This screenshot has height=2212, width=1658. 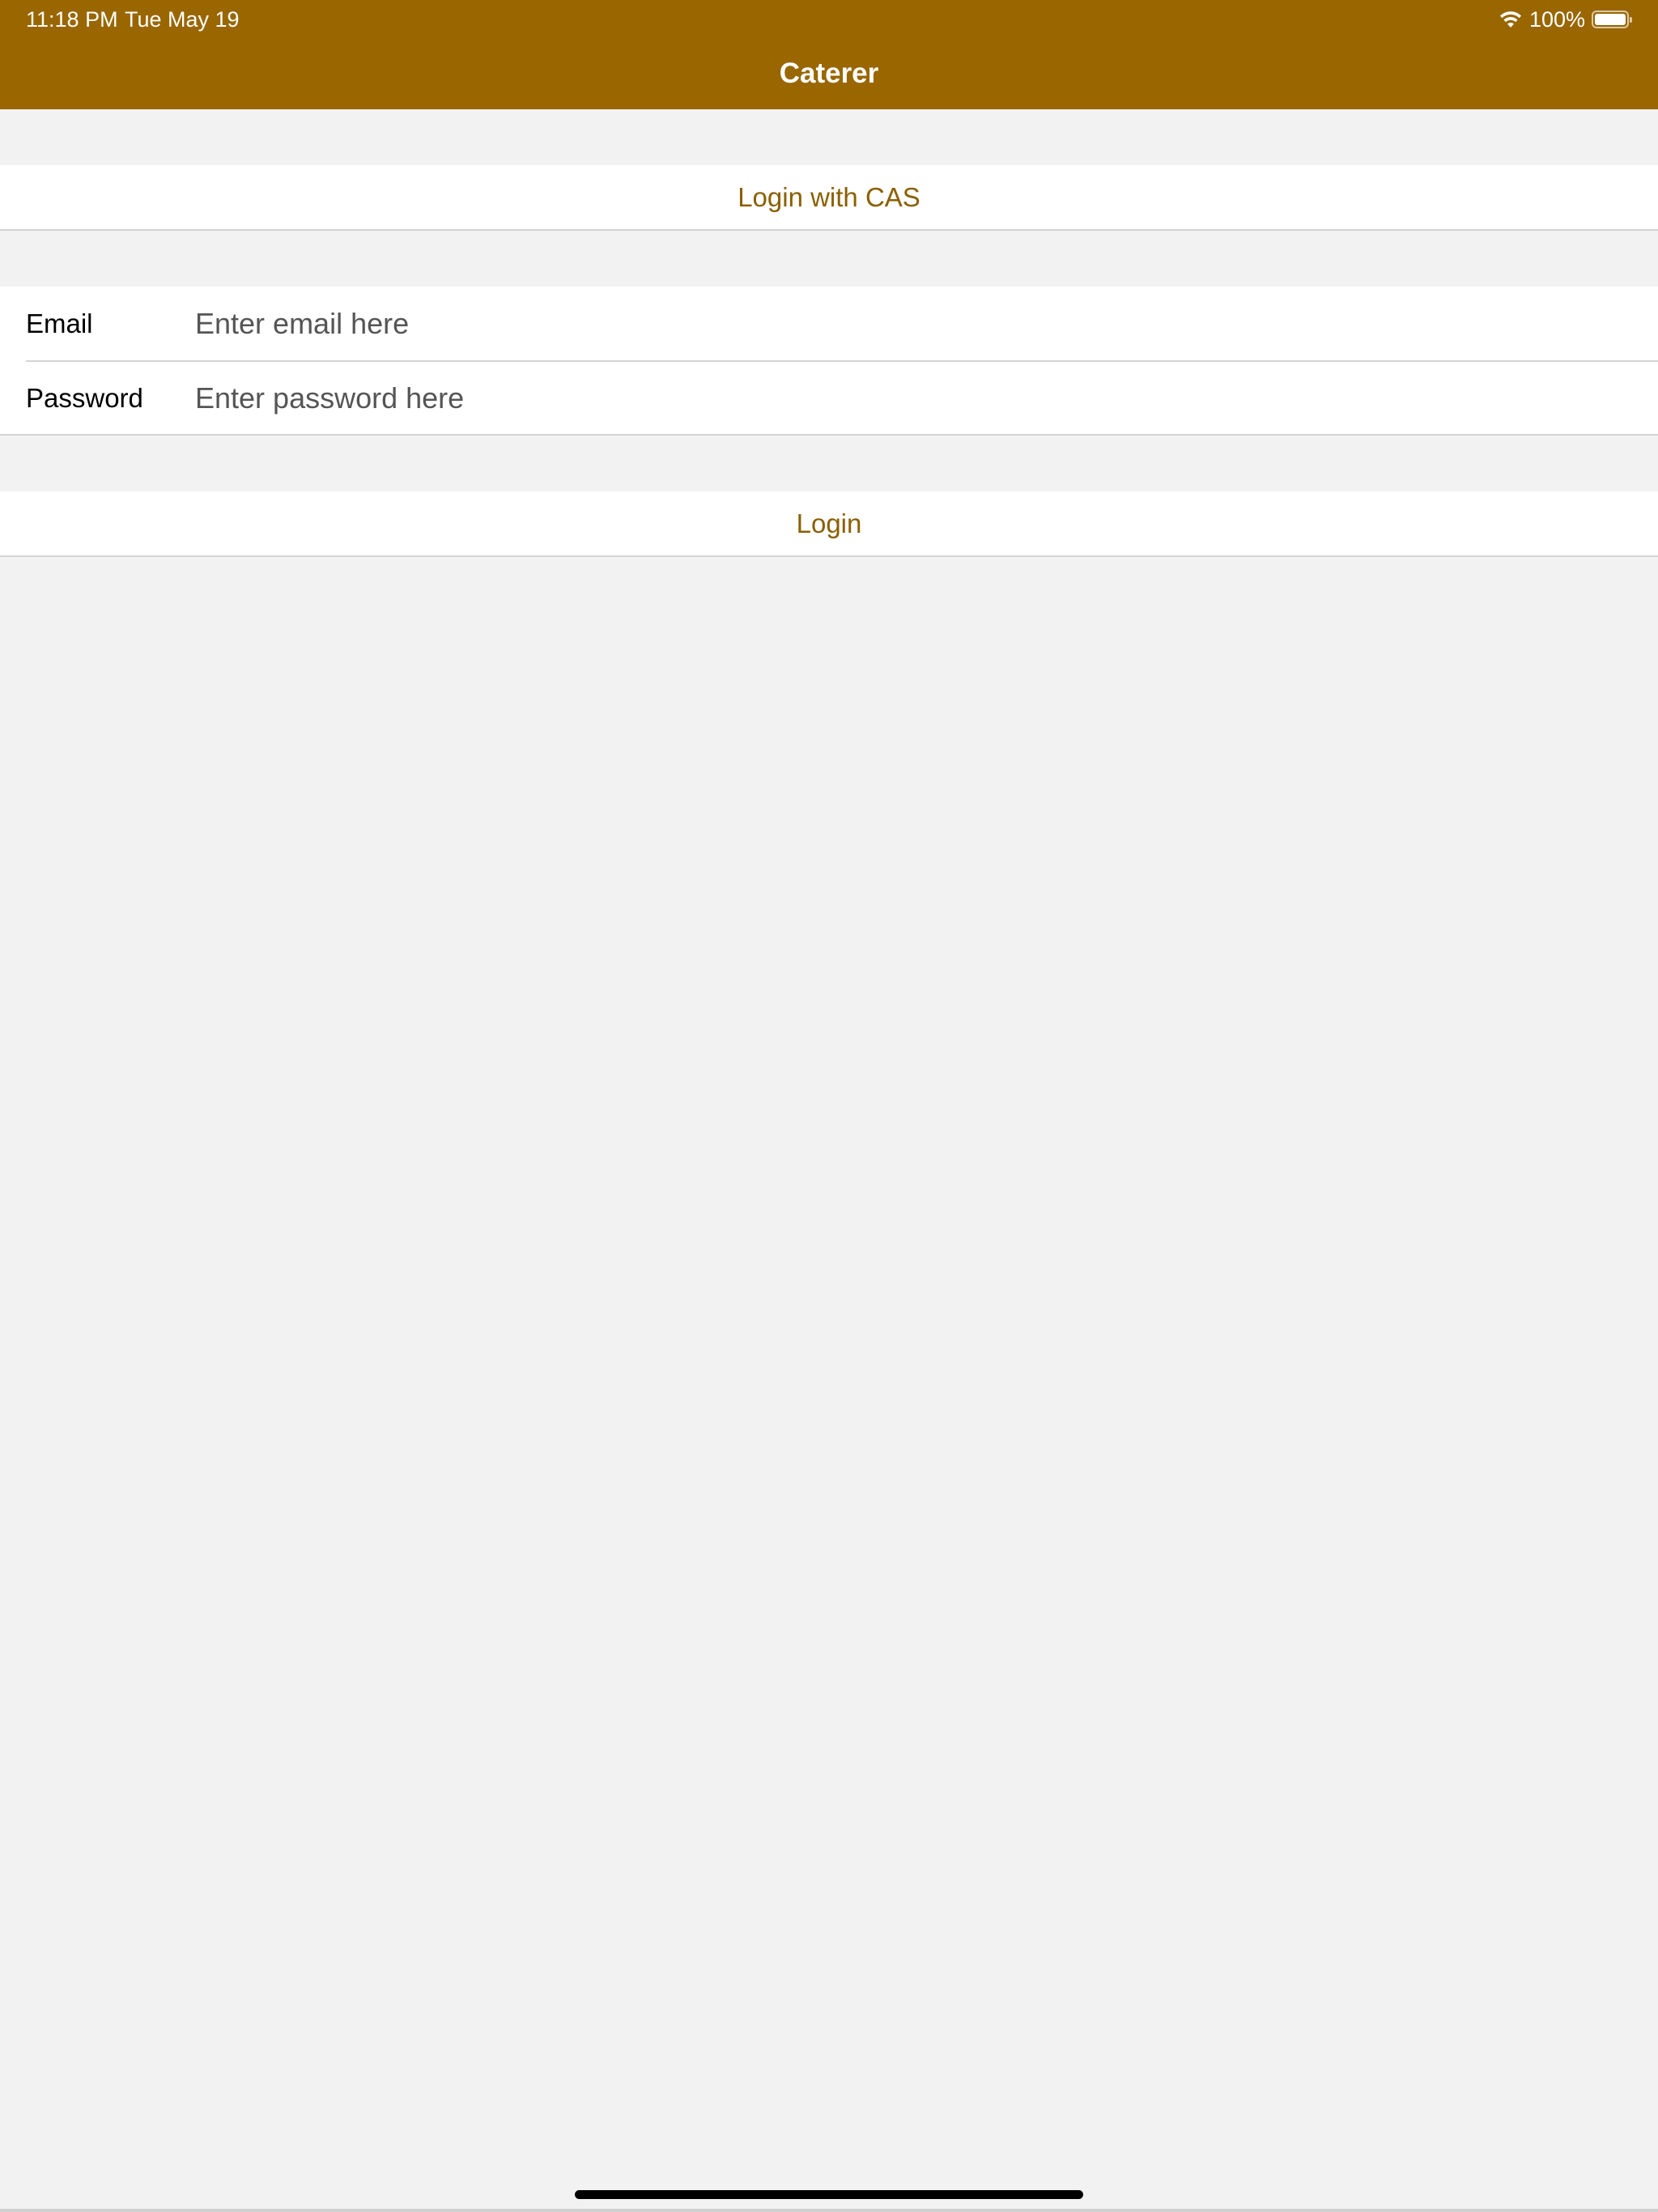 What do you see at coordinates (829, 2211) in the screenshot?
I see `bottom-divider` at bounding box center [829, 2211].